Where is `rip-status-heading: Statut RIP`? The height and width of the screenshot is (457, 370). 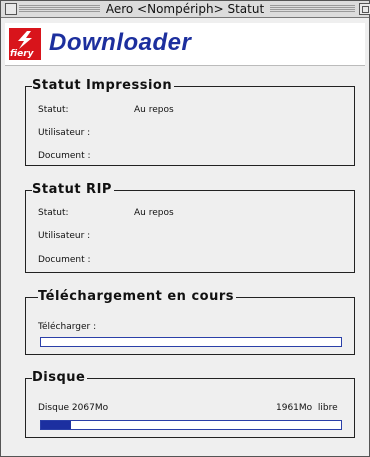
rip-status-heading: Statut RIP is located at coordinates (73, 190).